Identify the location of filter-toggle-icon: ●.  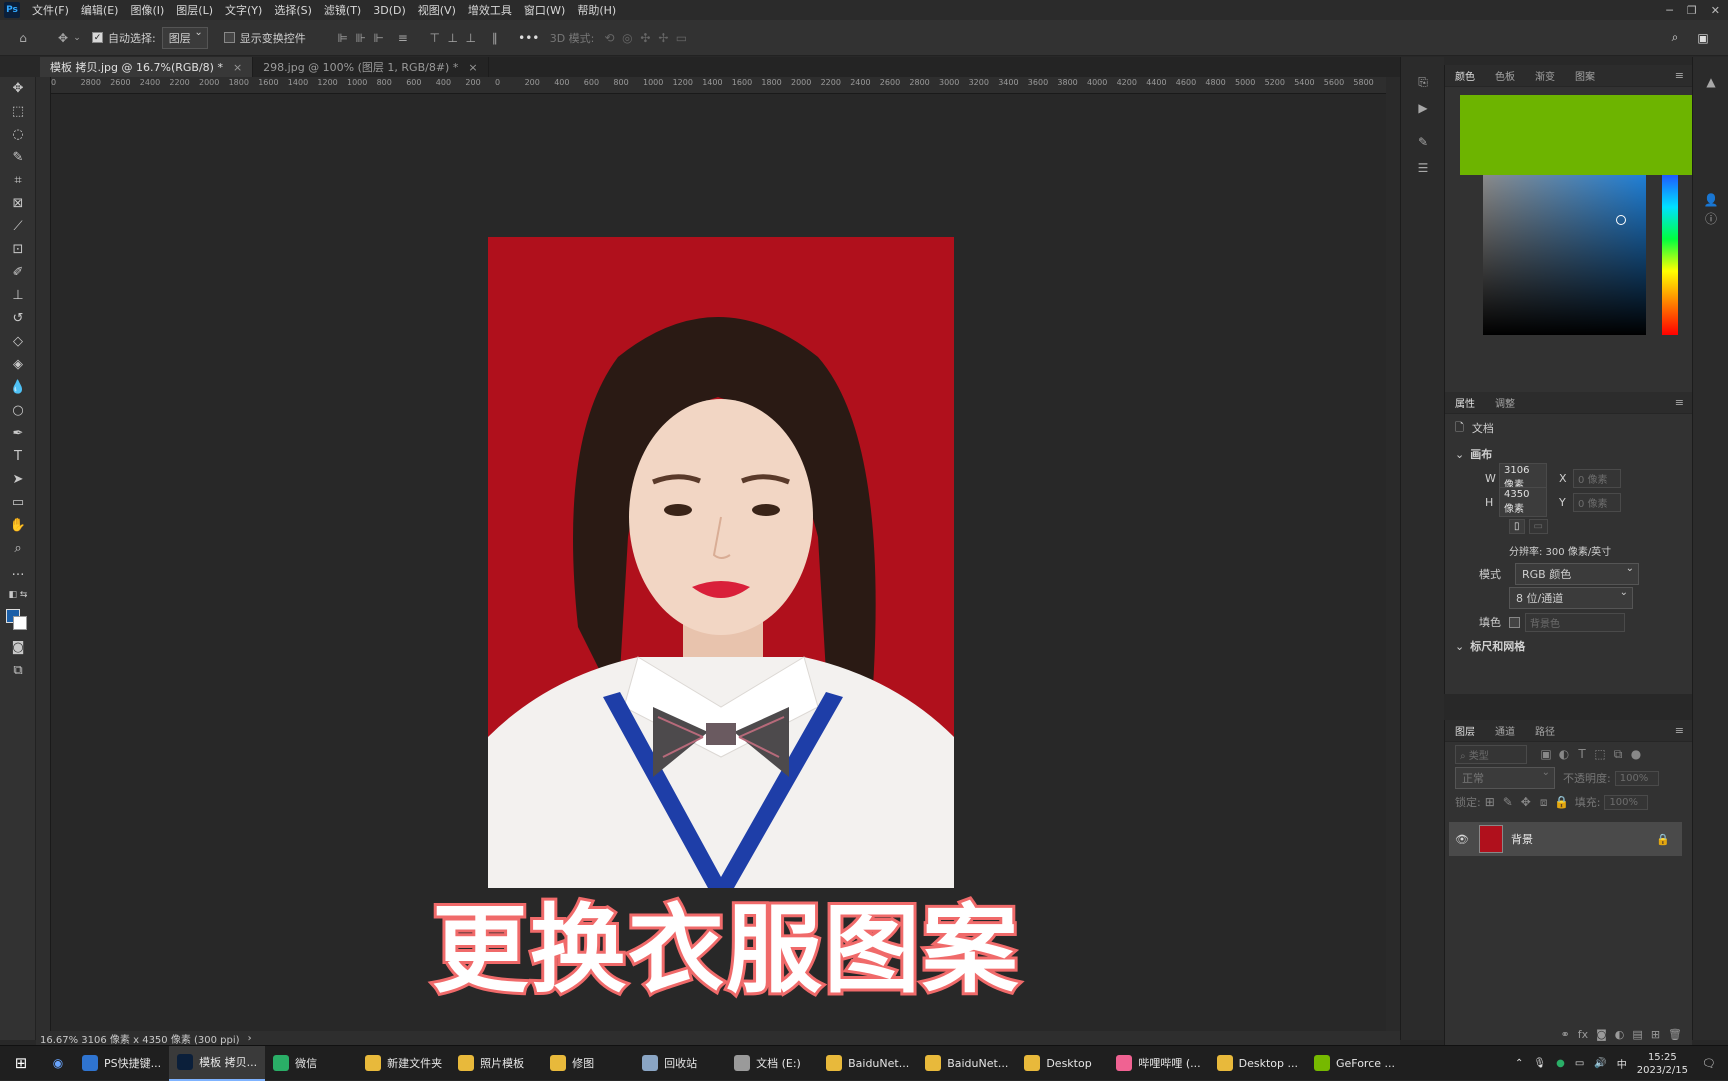
(1636, 754).